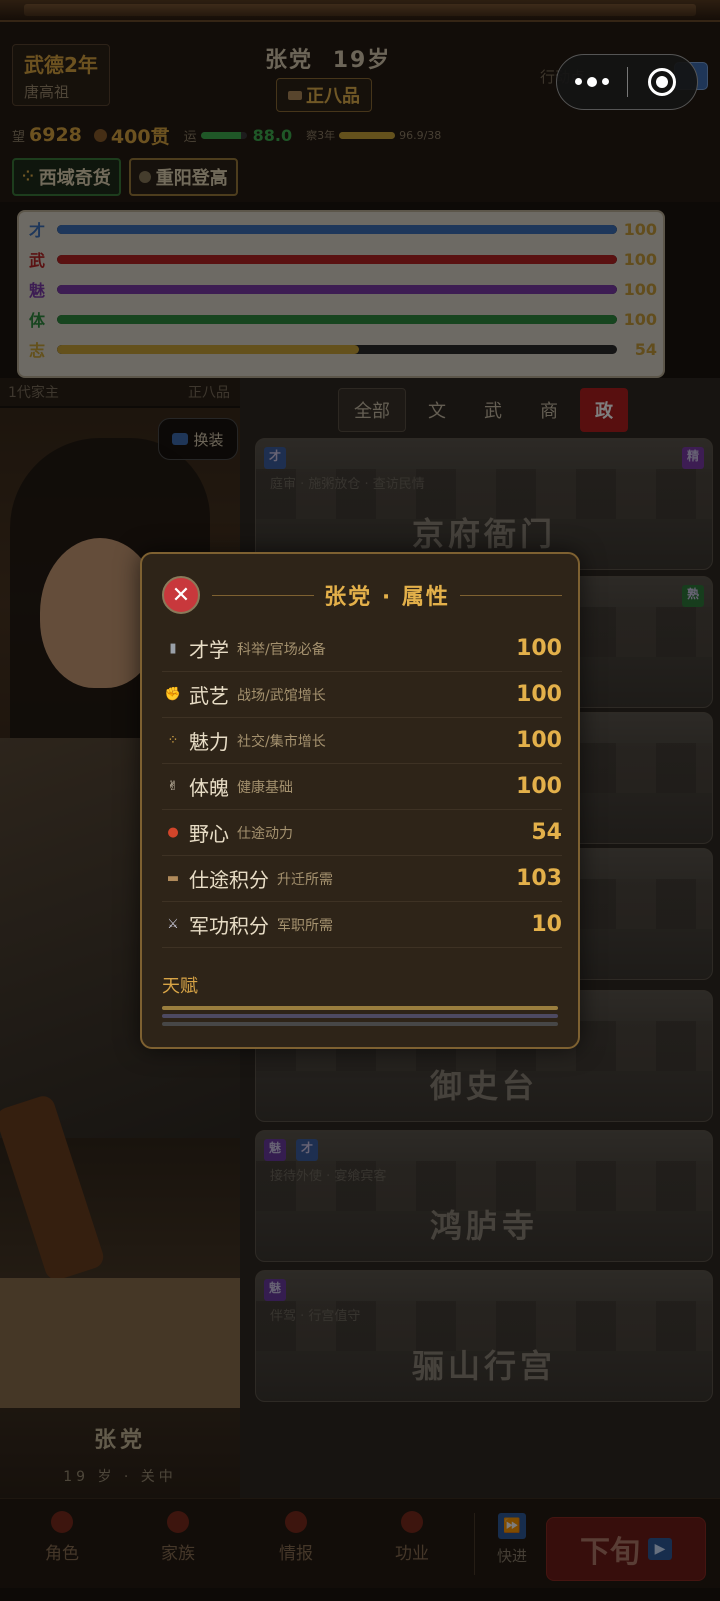 The width and height of the screenshot is (720, 1601). I want to click on book-icon: ▮, so click(173, 648).